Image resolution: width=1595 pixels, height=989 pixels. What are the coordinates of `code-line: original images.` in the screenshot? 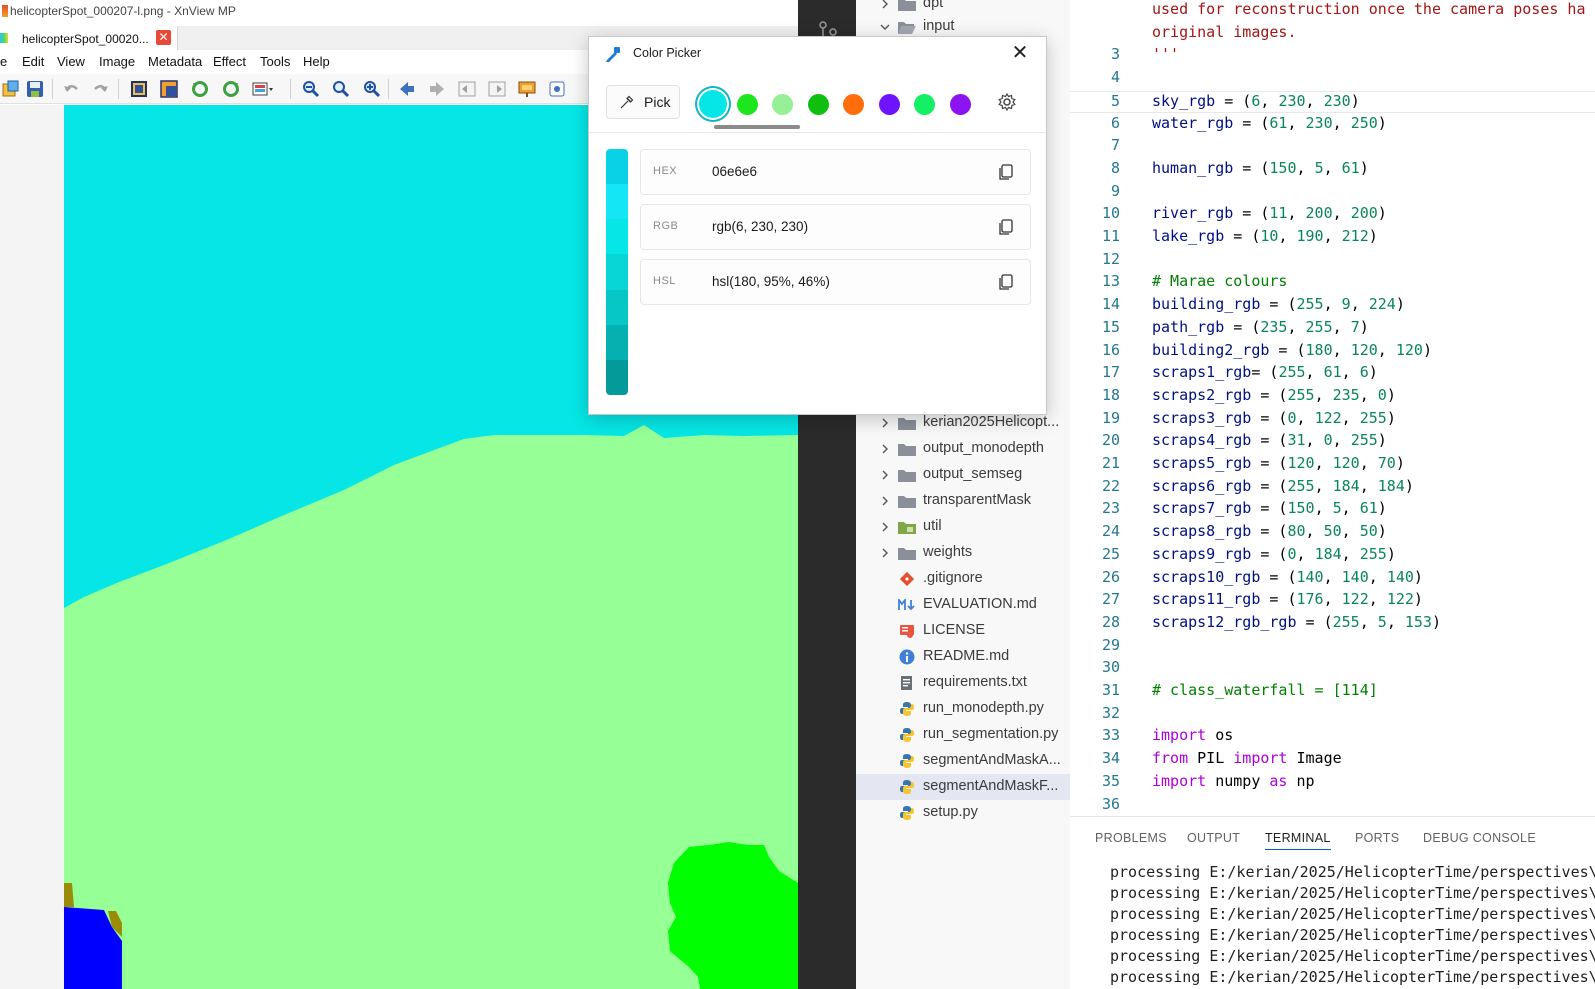 It's located at (1332, 34).